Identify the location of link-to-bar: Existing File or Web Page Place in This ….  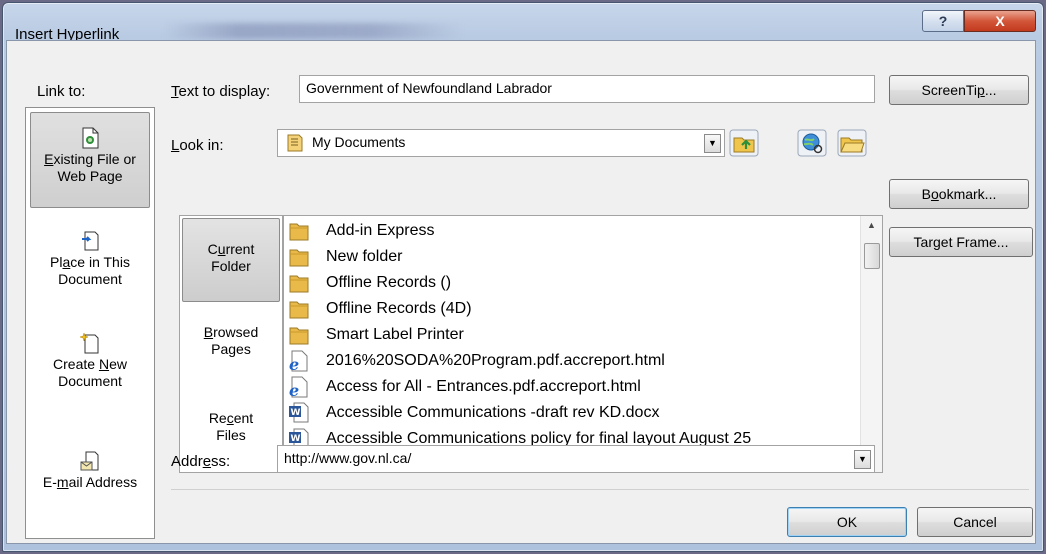
(90, 323).